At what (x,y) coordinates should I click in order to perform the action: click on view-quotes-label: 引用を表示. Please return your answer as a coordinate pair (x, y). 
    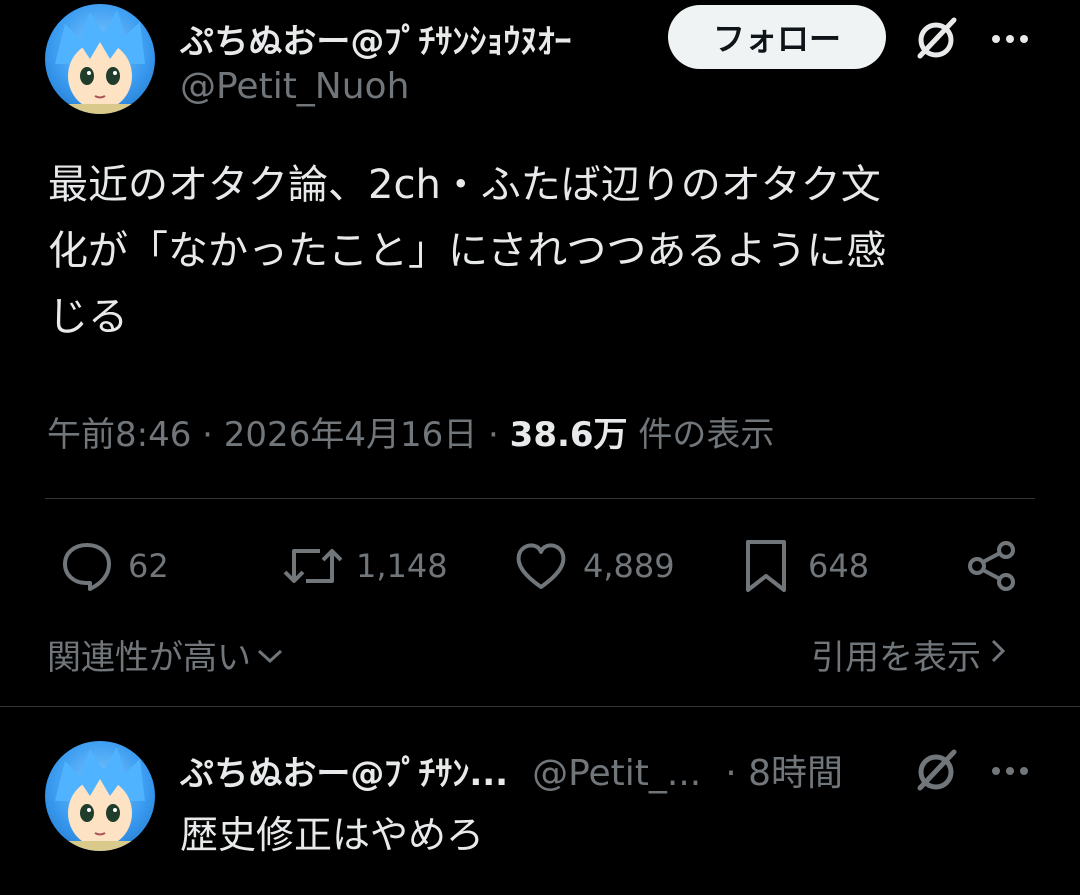
    Looking at the image, I should click on (896, 658).